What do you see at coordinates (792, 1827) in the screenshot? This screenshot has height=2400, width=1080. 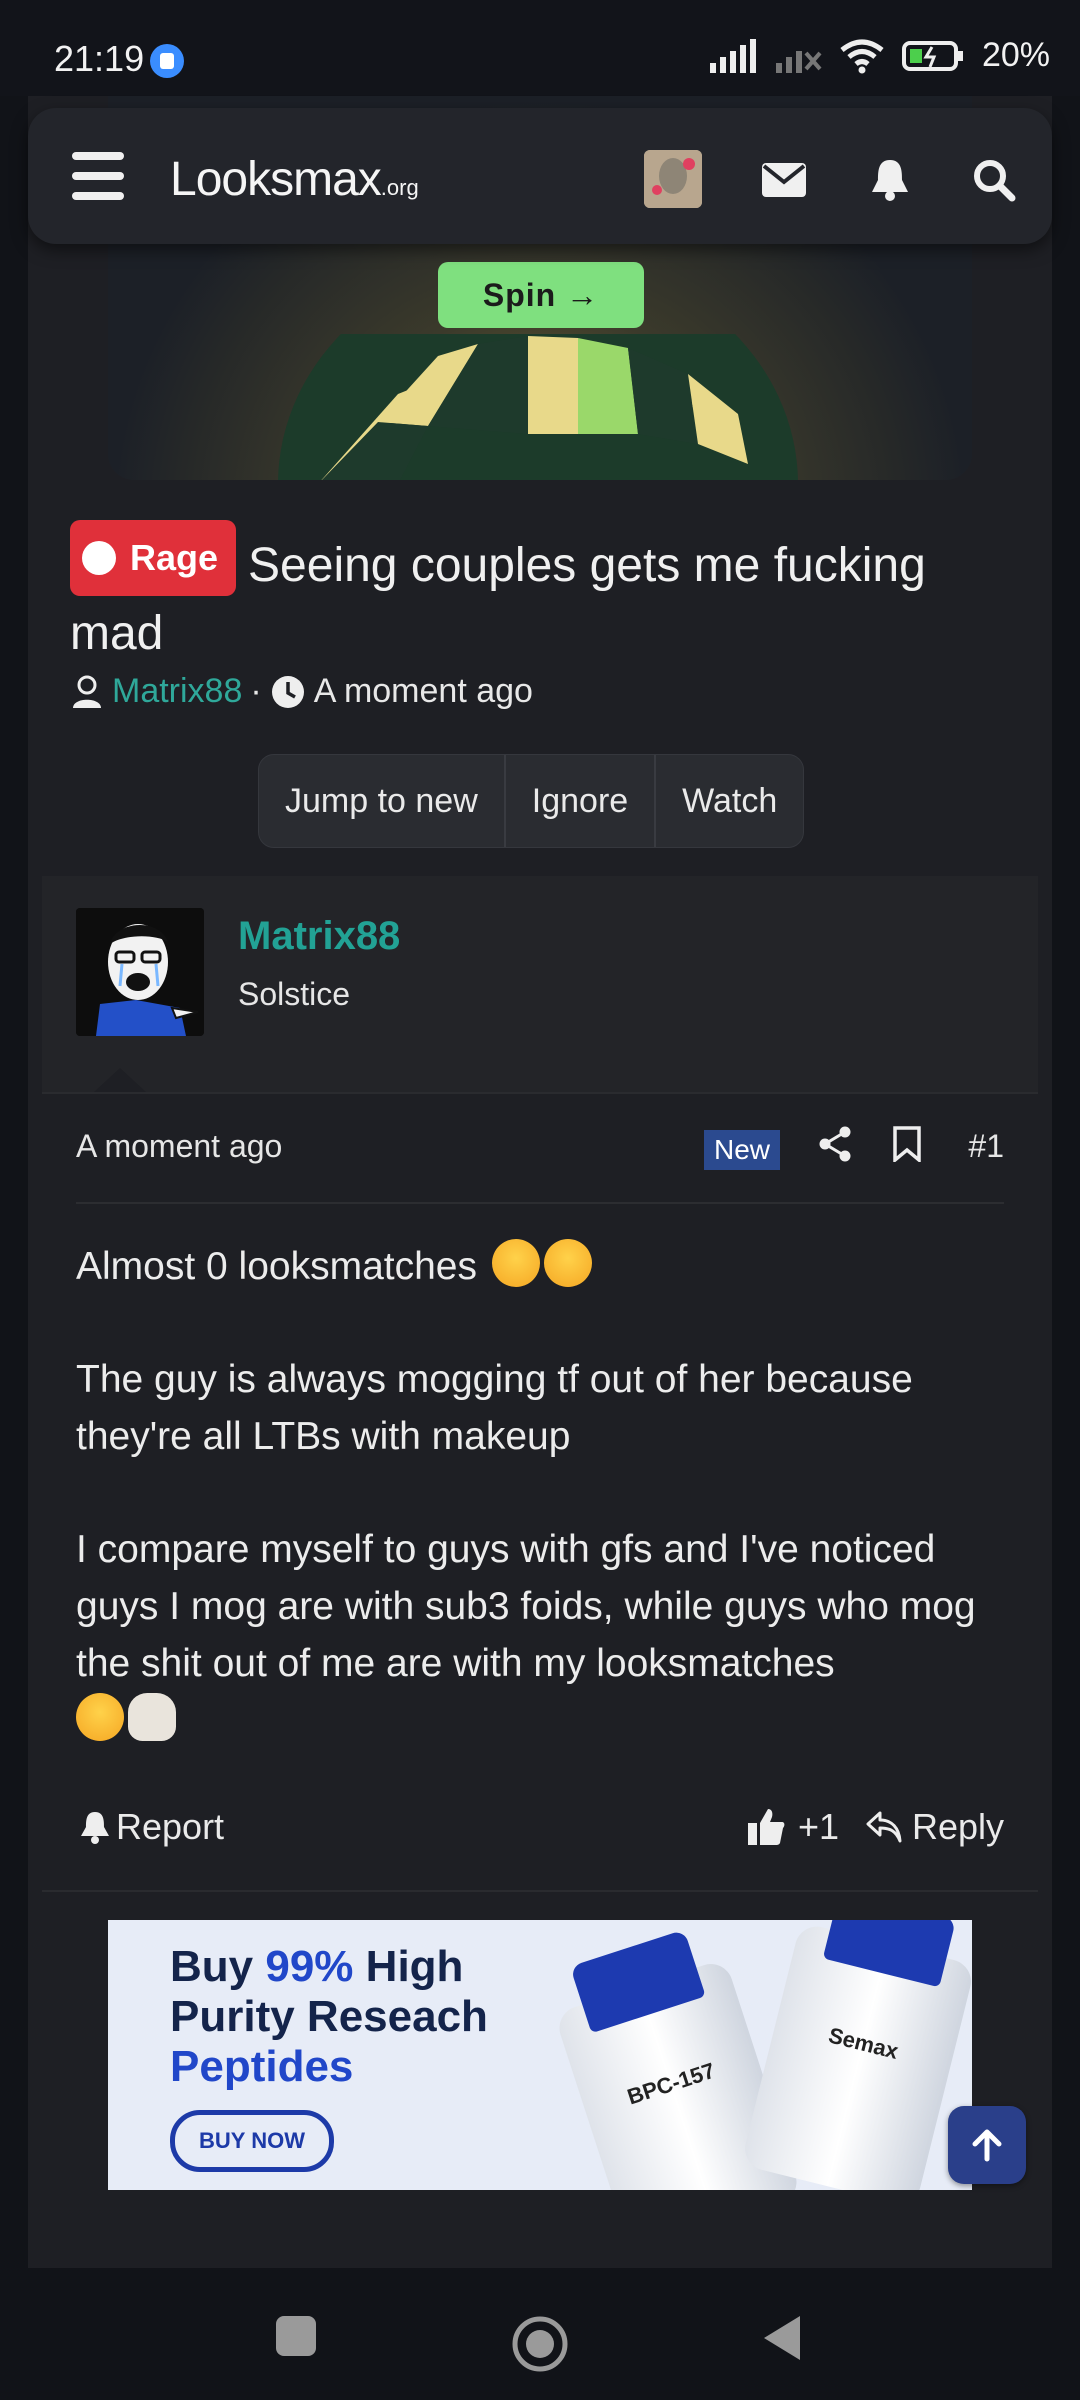 I see `like-button: +1` at bounding box center [792, 1827].